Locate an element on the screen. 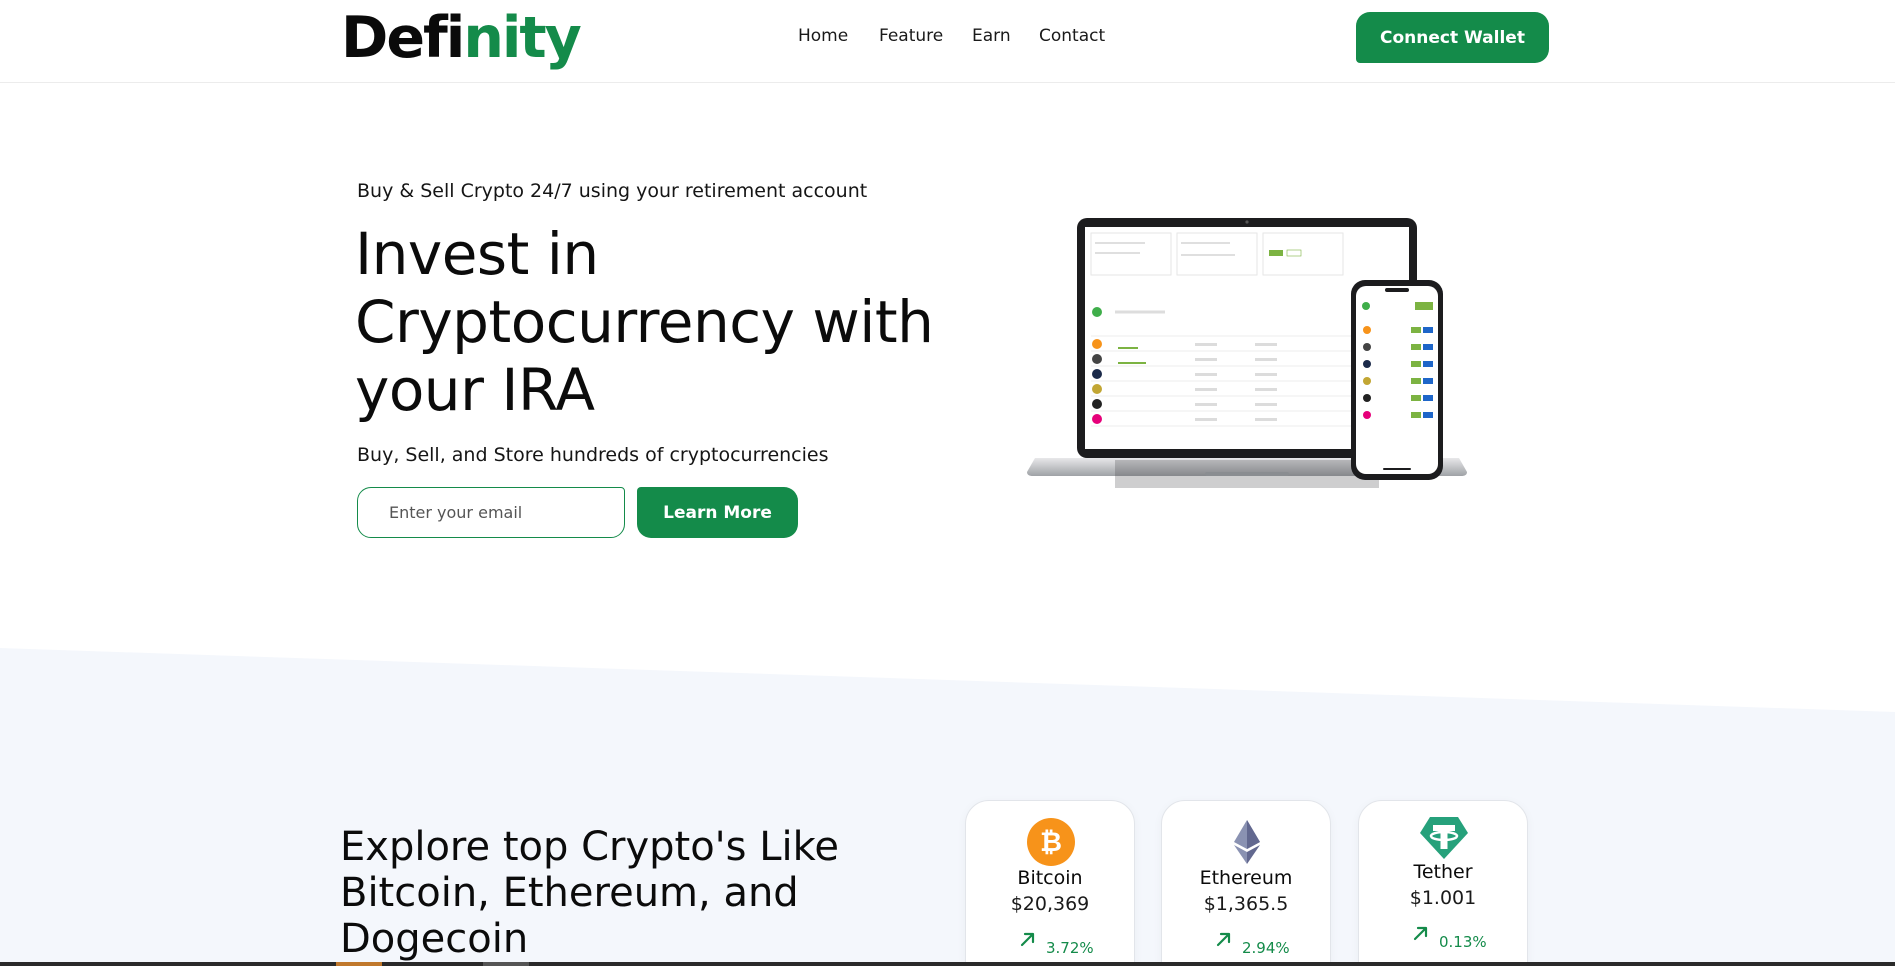  coin-card-bitcoin: ₿ Bitcoin $20,369 3.72% is located at coordinates (1050, 883).